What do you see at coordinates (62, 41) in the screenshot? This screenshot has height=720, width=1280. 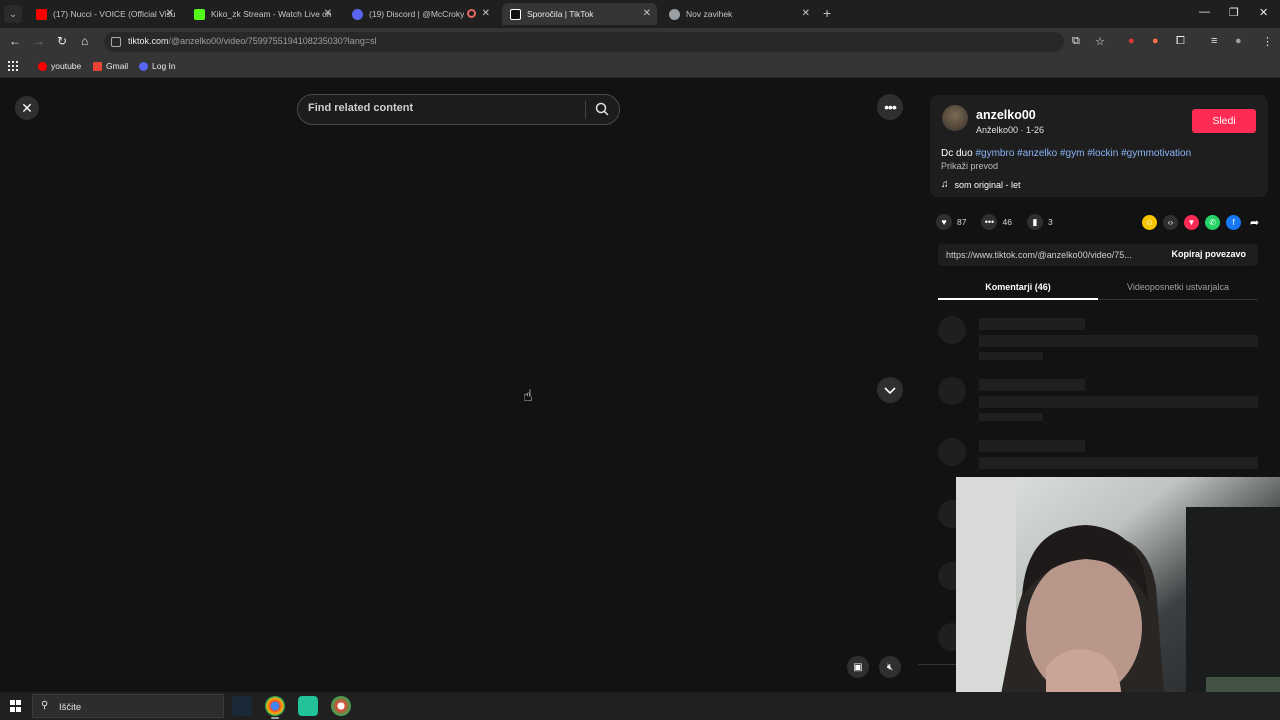 I see `reload-icon: ↻` at bounding box center [62, 41].